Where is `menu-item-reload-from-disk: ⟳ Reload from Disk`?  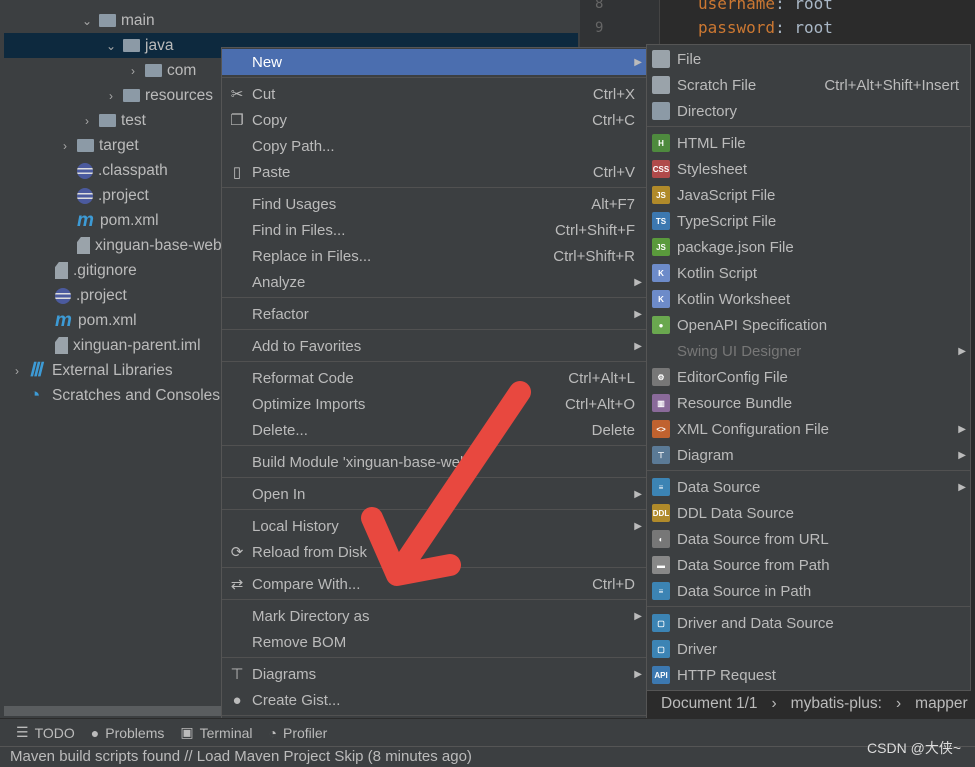
menu-item-reload-from-disk: ⟳ Reload from Disk is located at coordinates (434, 552).